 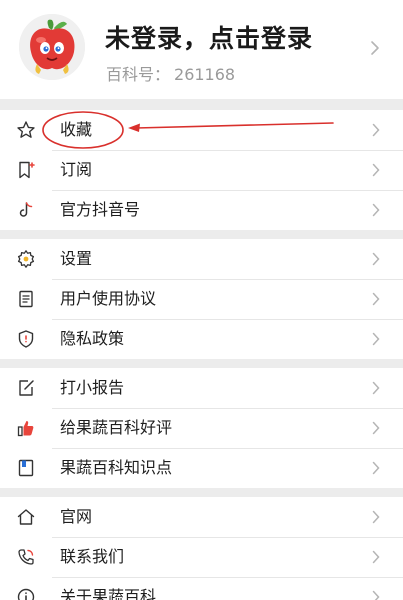 I want to click on menu-item-label: 联系我们, so click(x=92, y=556).